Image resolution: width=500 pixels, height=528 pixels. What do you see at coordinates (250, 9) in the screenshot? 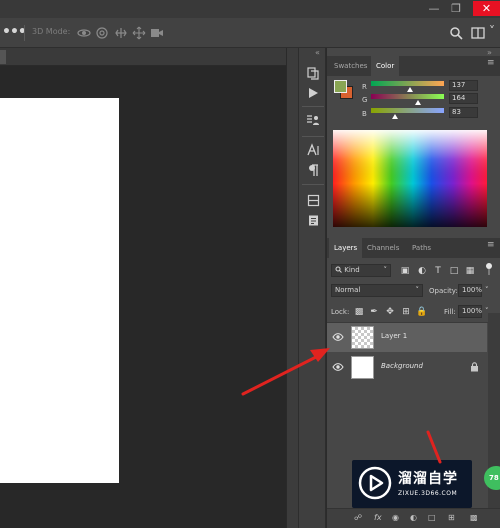
I see `window-title-bar: — ❐ ✕` at bounding box center [250, 9].